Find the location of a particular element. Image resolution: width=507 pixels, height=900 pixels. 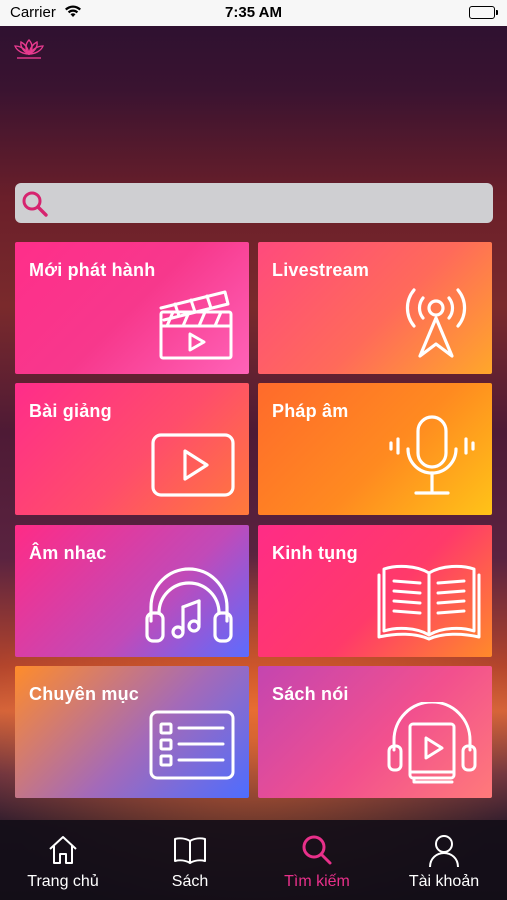

tile-new-releases: Mới phát hành is located at coordinates (132, 308).